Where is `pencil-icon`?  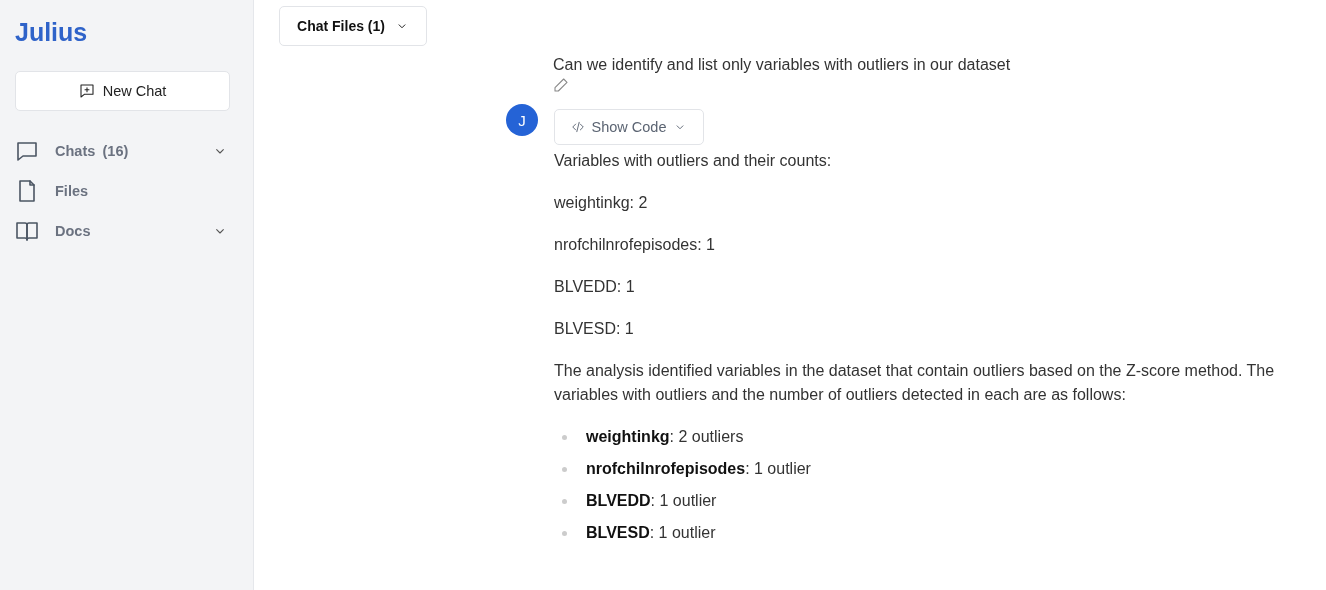 pencil-icon is located at coordinates (561, 85).